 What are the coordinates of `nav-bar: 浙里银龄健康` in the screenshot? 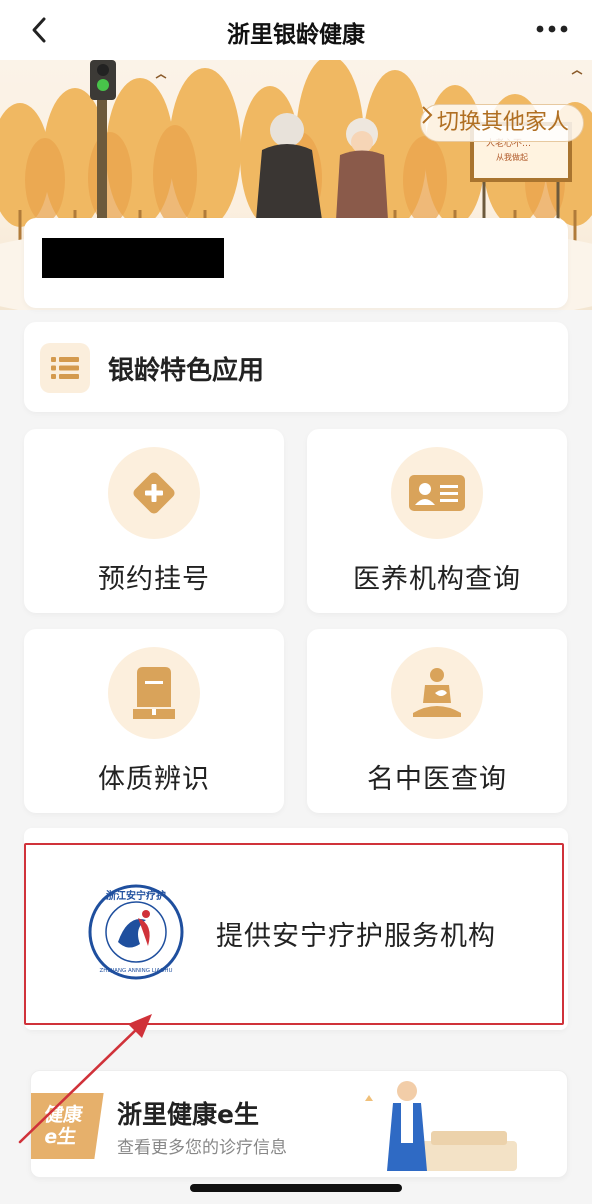 It's located at (296, 30).